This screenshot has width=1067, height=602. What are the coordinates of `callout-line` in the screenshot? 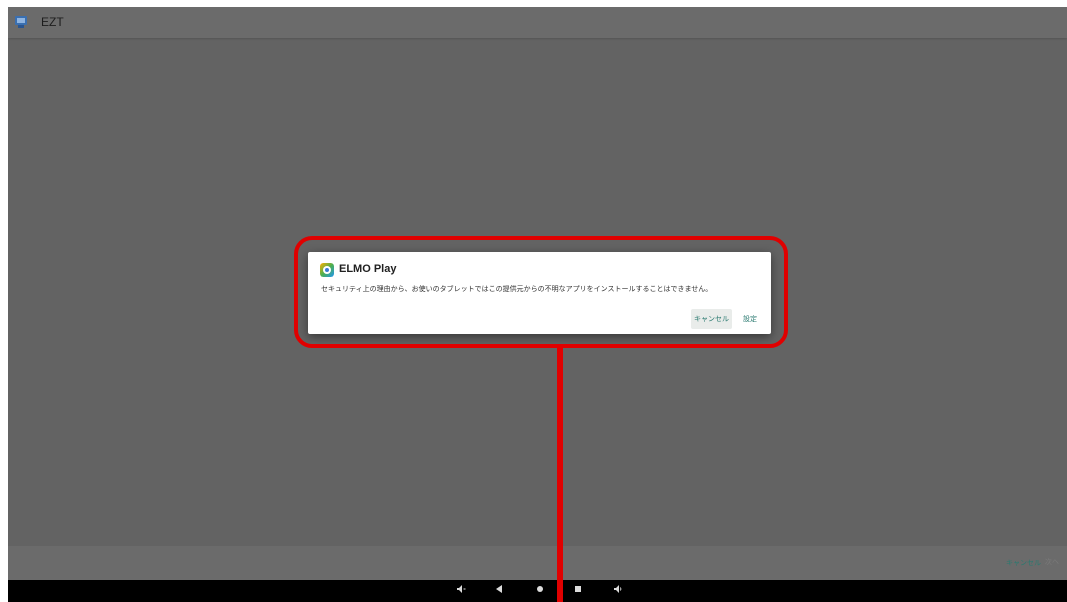 It's located at (560, 475).